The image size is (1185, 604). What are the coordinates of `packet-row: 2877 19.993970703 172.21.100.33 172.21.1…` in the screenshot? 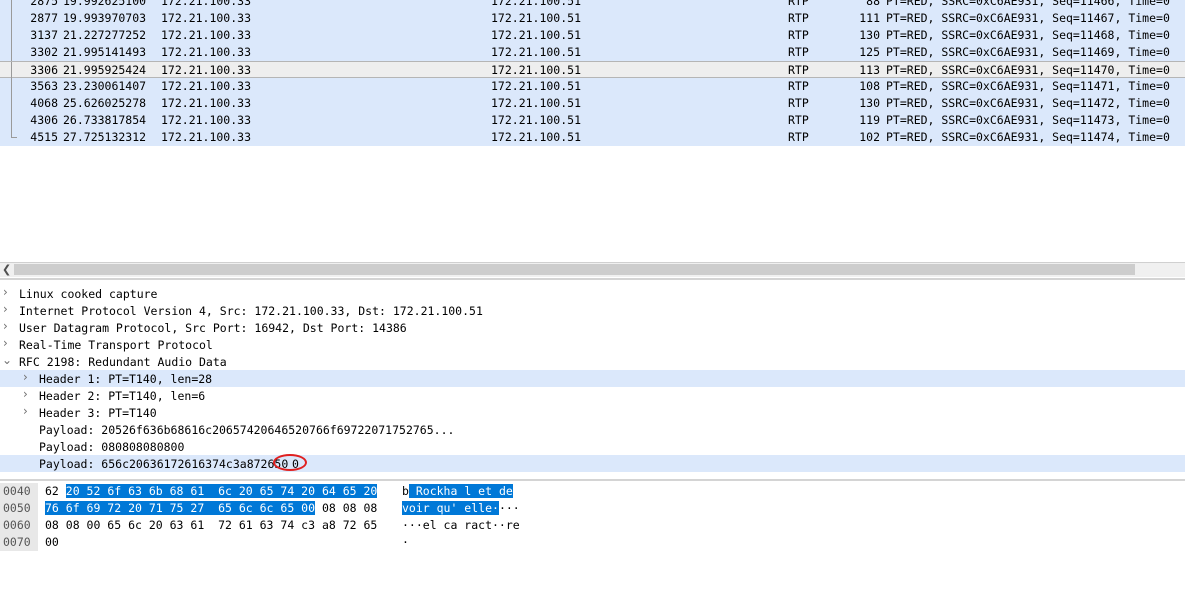 It's located at (592, 18).